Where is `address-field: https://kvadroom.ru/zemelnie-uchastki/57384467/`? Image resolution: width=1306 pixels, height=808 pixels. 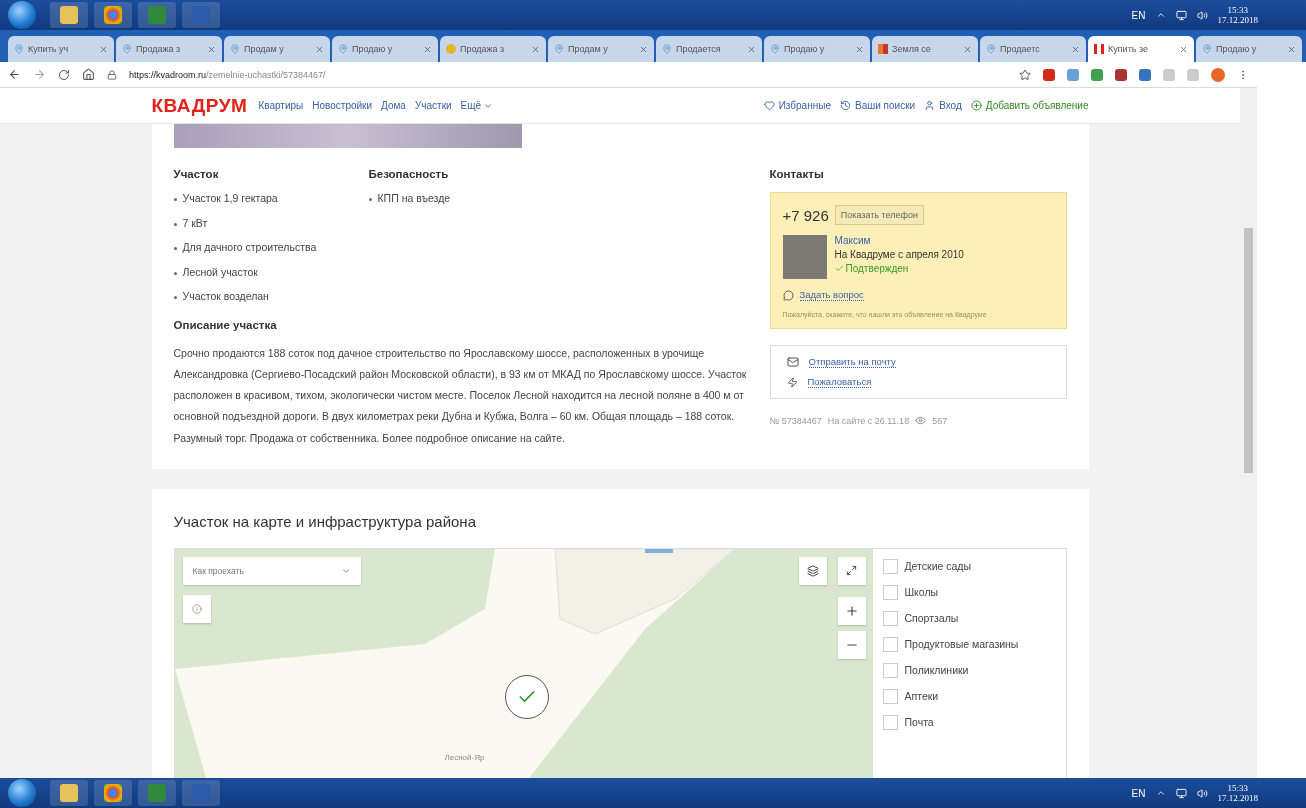
address-field: https://kvadroom.ru/zemelnie-uchastki/57384467/ is located at coordinates (227, 74).